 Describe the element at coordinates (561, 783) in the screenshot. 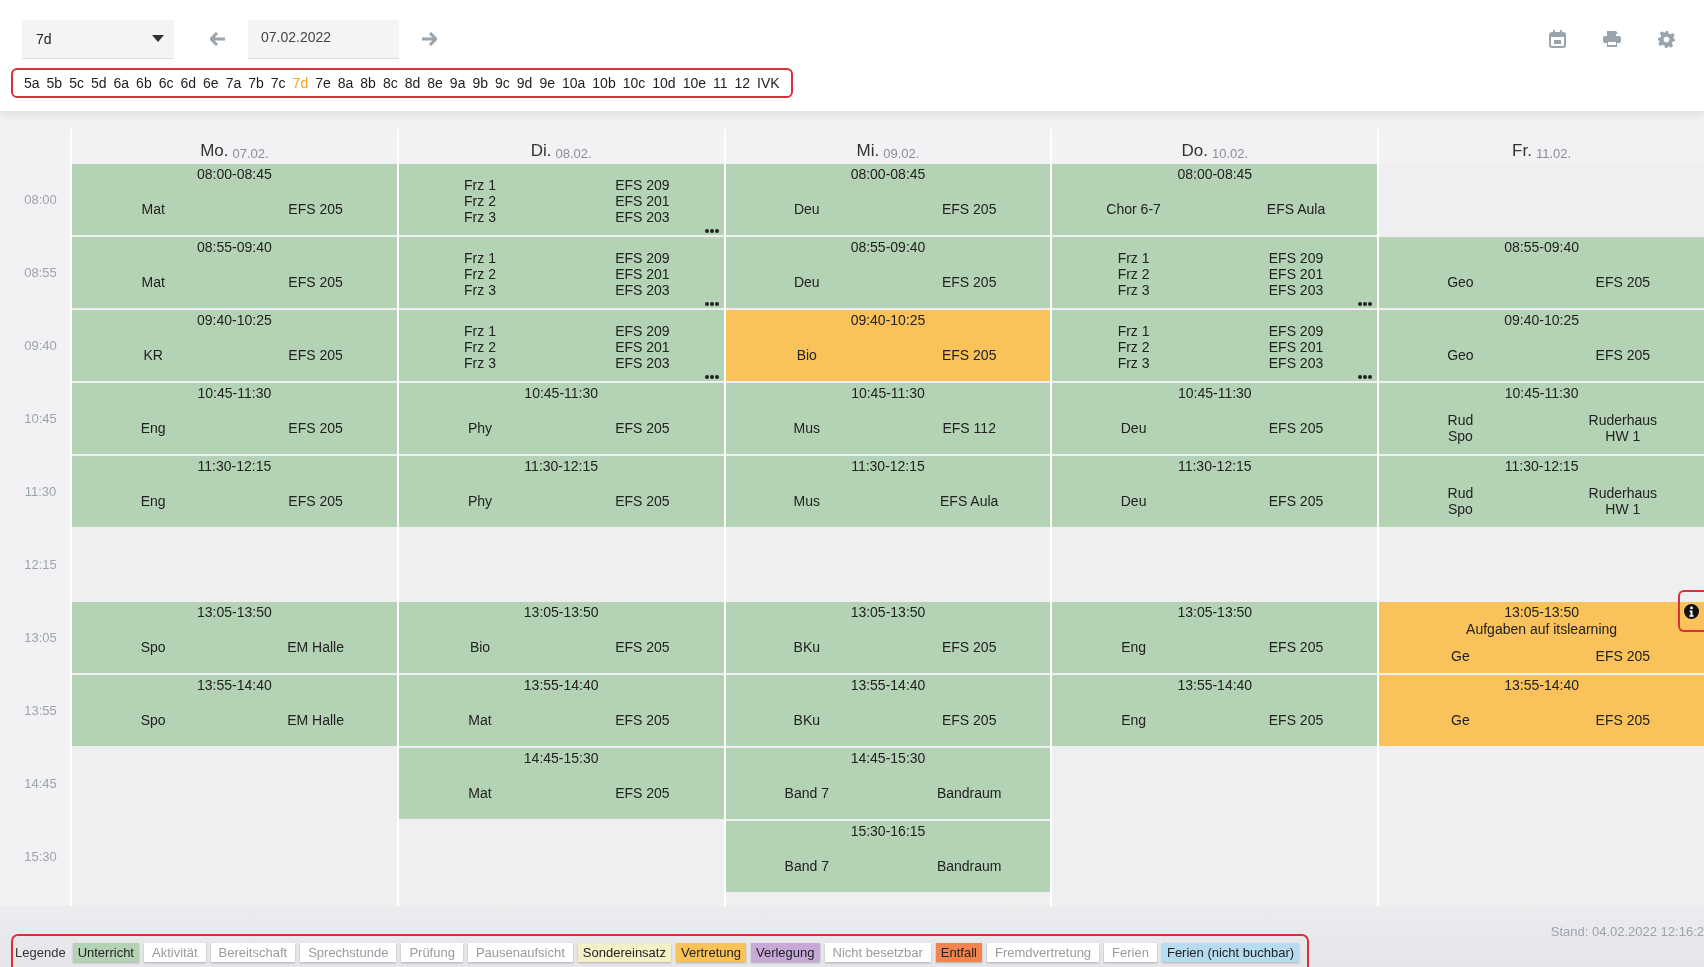

I see `lesson-card: 14:45-15:30 Mat EFS 205` at that location.